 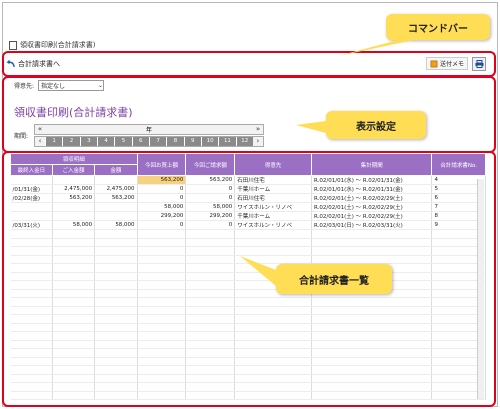 What do you see at coordinates (244, 141) in the screenshot?
I see `month-button: 12` at bounding box center [244, 141].